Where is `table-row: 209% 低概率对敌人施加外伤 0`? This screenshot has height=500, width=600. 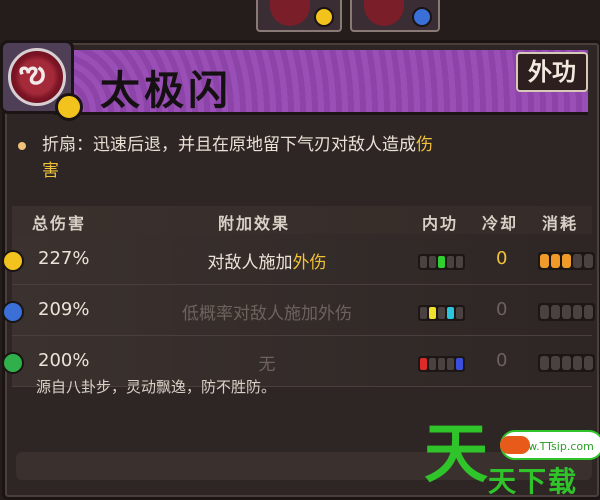
table-row: 209% 低概率对敌人施加外伤 0 is located at coordinates (298, 310).